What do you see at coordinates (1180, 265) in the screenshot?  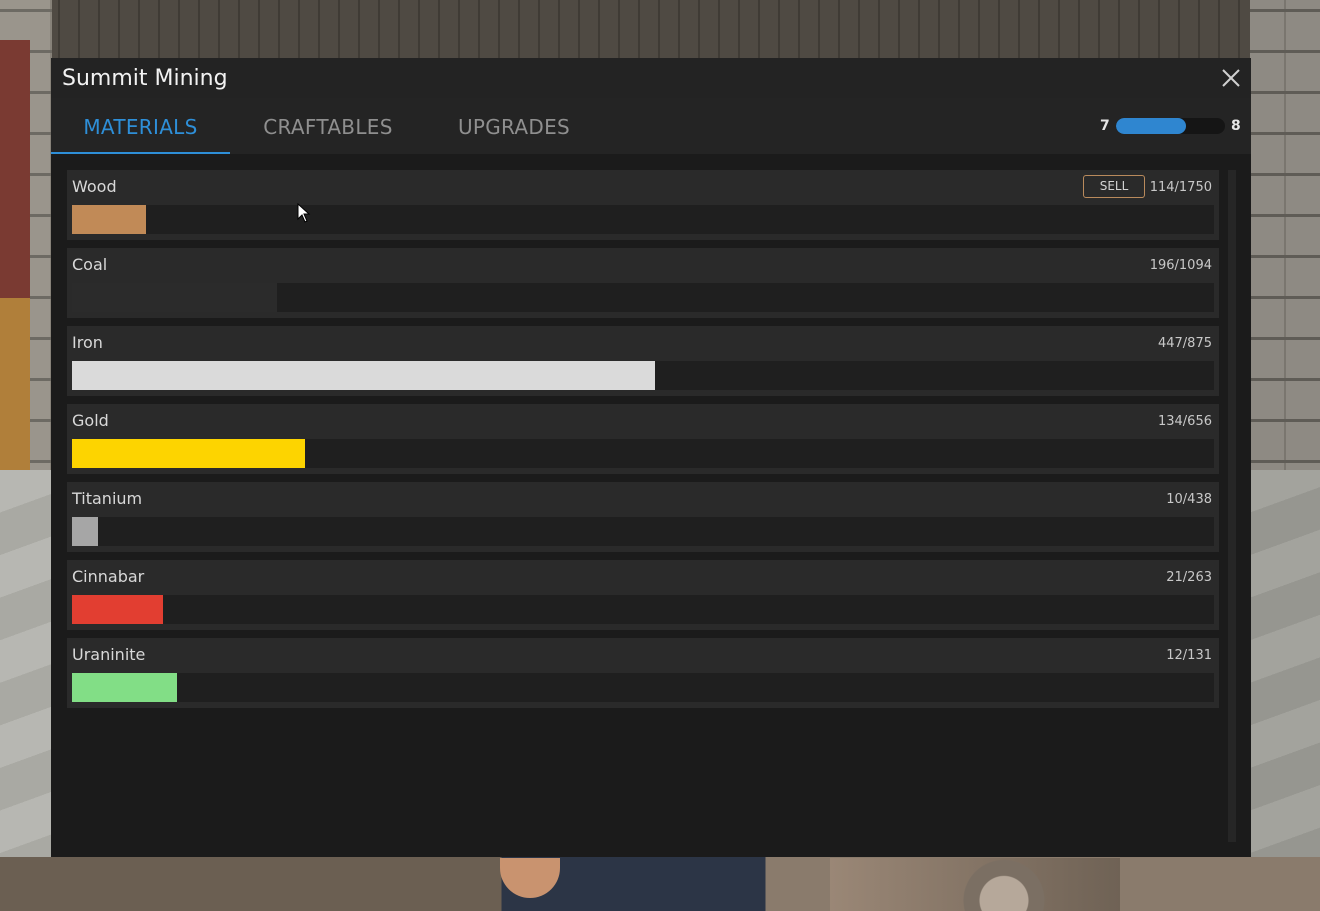 I see `material-count: 196/1094` at bounding box center [1180, 265].